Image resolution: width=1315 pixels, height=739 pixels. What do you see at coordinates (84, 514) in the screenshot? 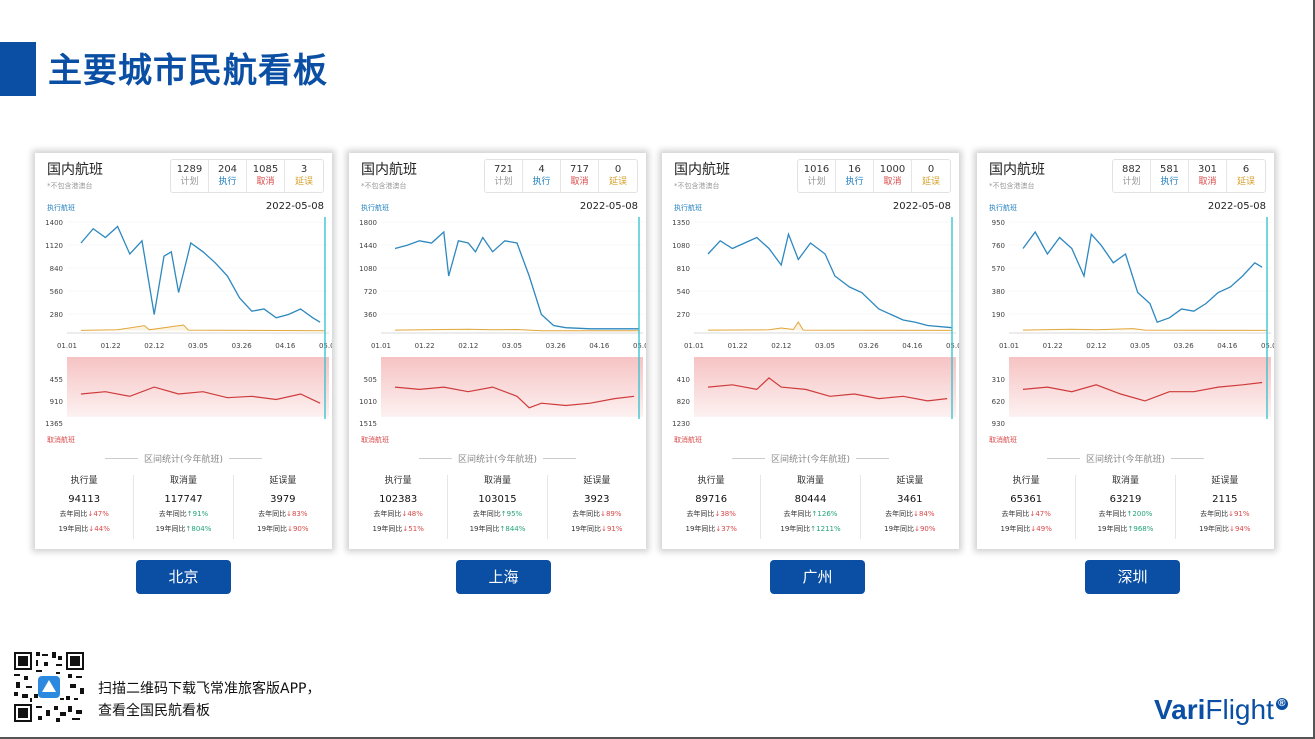
I see `metric-yoy: 去年同比↓47%` at bounding box center [84, 514].